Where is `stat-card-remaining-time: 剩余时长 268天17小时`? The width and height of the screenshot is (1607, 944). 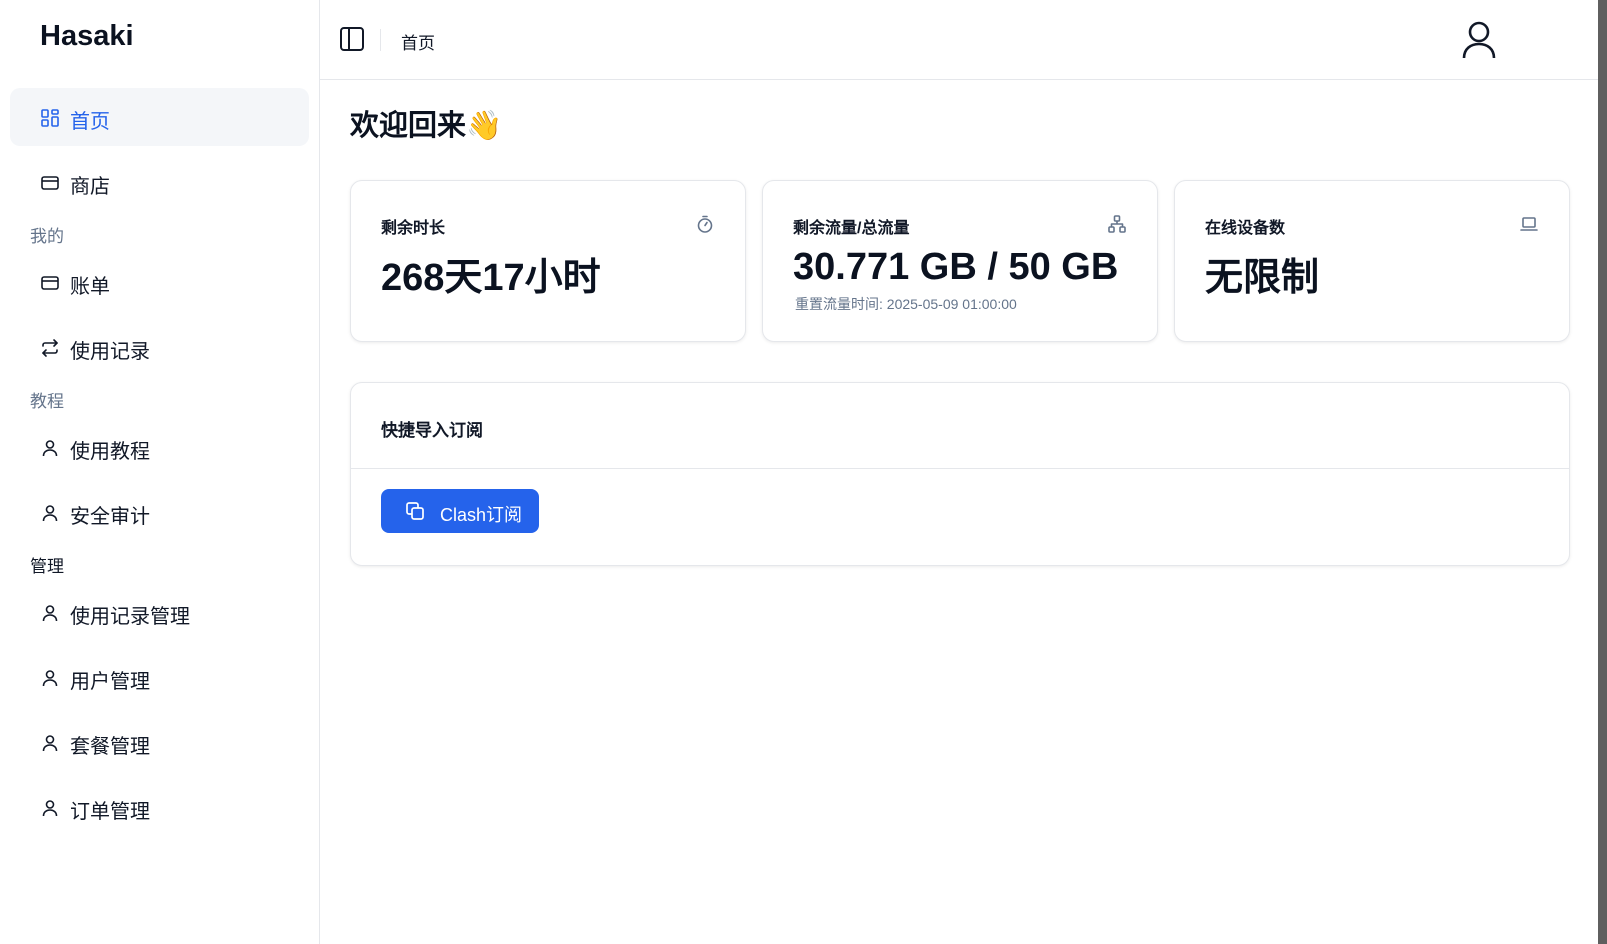
stat-card-remaining-time: 剩余时长 268天17小时 is located at coordinates (548, 261).